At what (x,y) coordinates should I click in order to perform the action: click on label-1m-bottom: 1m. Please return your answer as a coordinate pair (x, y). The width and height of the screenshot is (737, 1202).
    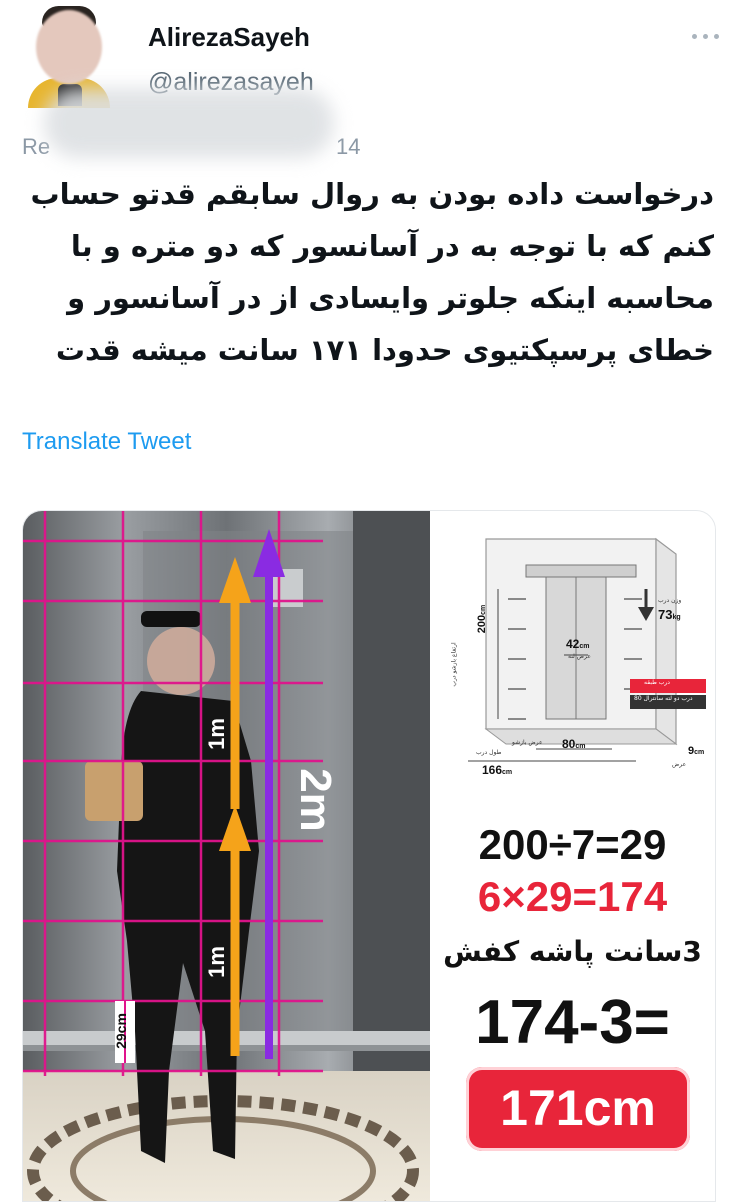
    Looking at the image, I should click on (216, 962).